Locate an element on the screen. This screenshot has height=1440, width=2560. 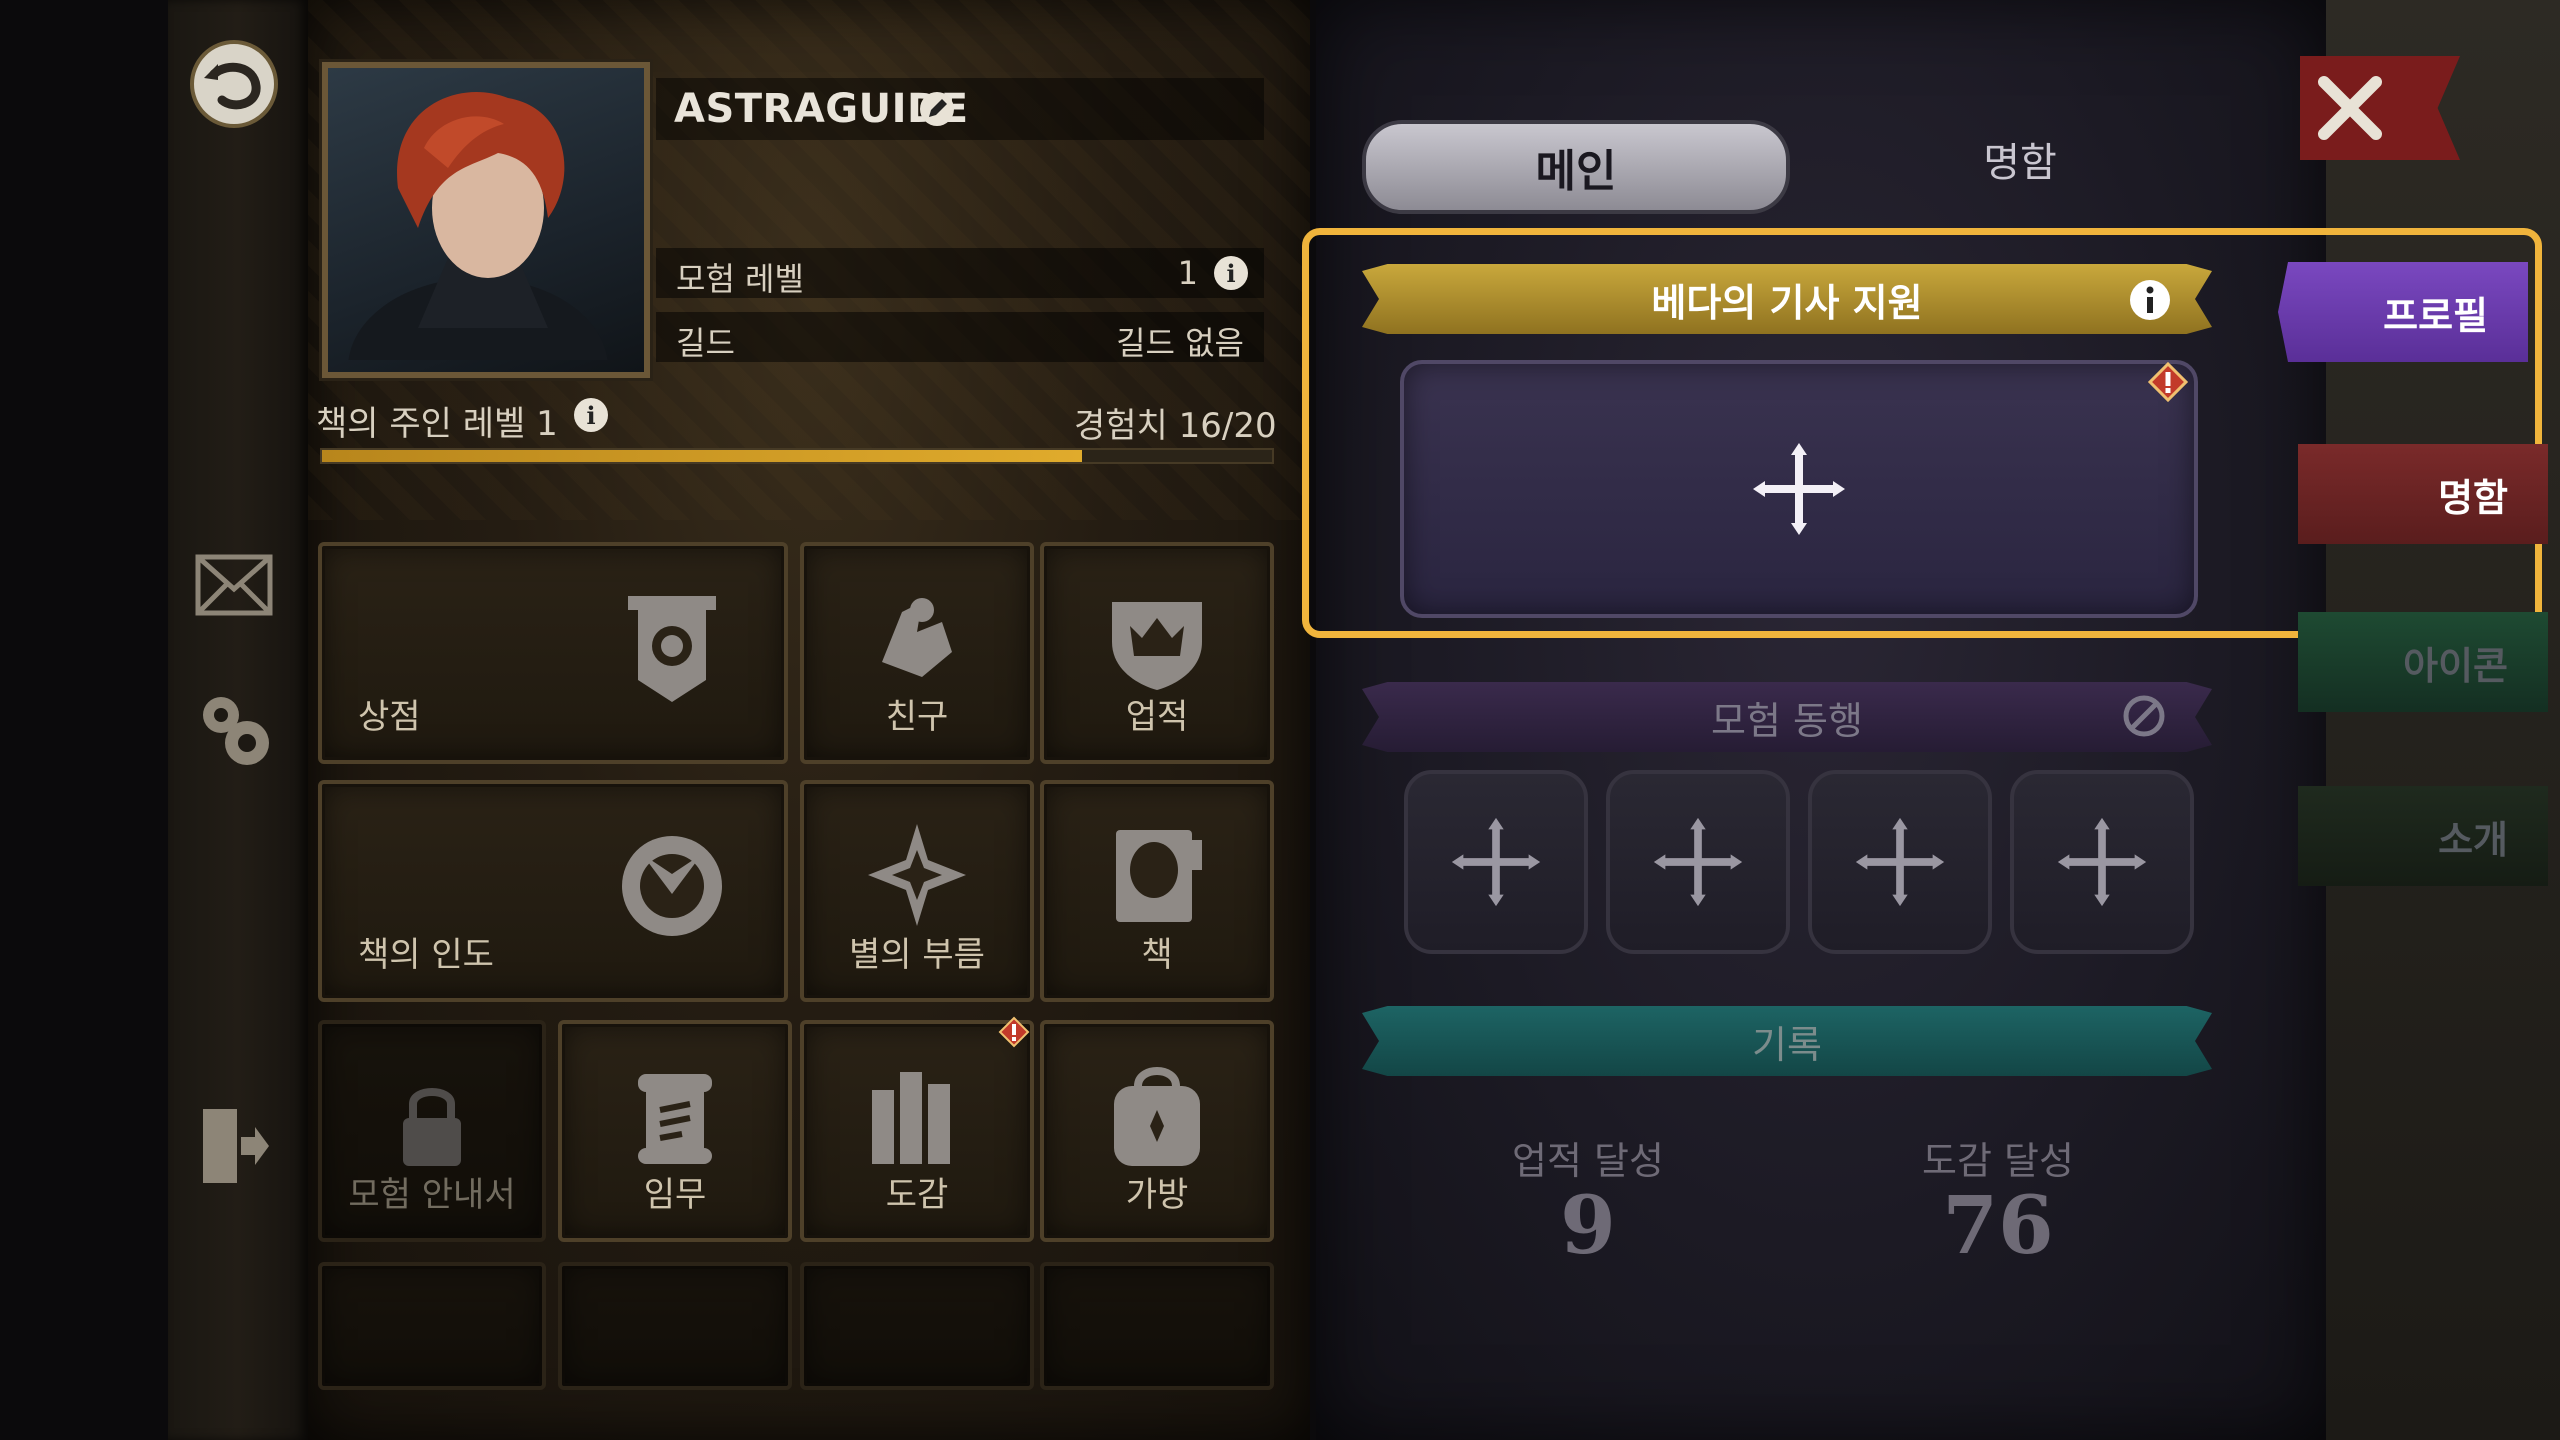
record-ribbon: 기록 is located at coordinates (1787, 1041).